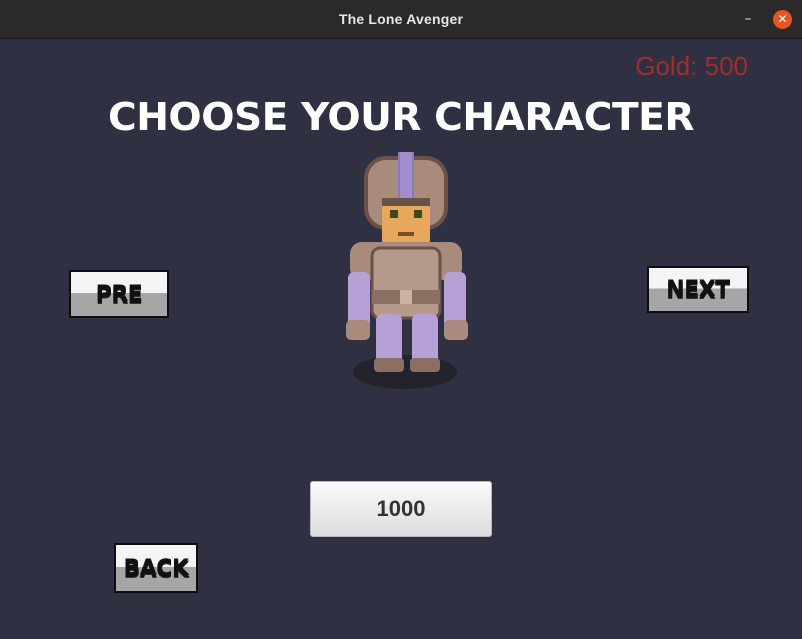  What do you see at coordinates (401, 509) in the screenshot?
I see `buy-character-button: 1000` at bounding box center [401, 509].